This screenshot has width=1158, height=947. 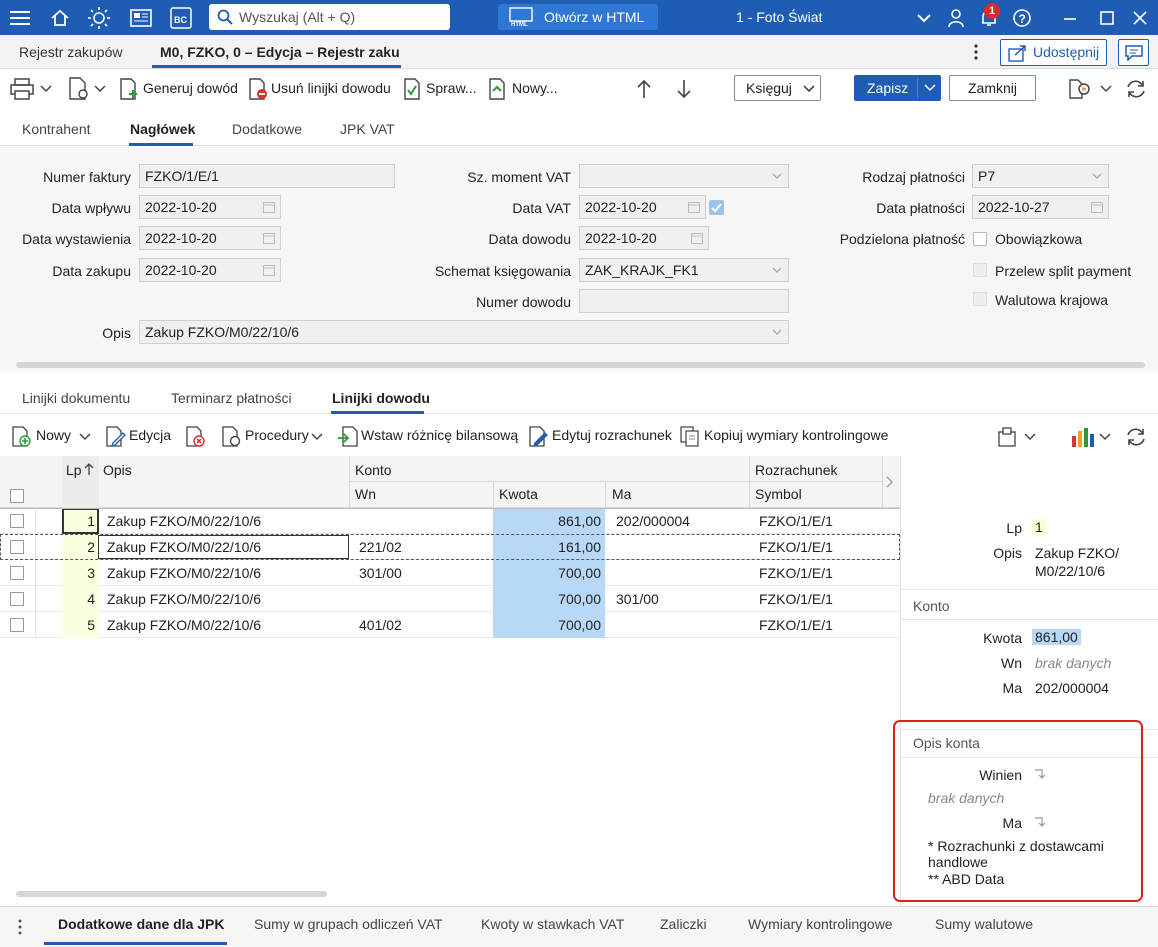 I want to click on posting-scheme-field: ZAK_KRAJK_FK1, so click(x=684, y=270).